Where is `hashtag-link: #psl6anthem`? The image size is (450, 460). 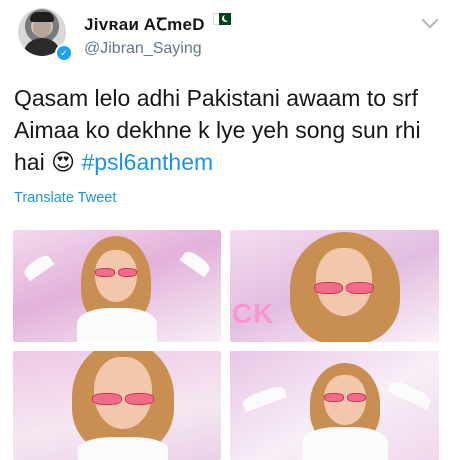 hashtag-link: #psl6anthem is located at coordinates (147, 162).